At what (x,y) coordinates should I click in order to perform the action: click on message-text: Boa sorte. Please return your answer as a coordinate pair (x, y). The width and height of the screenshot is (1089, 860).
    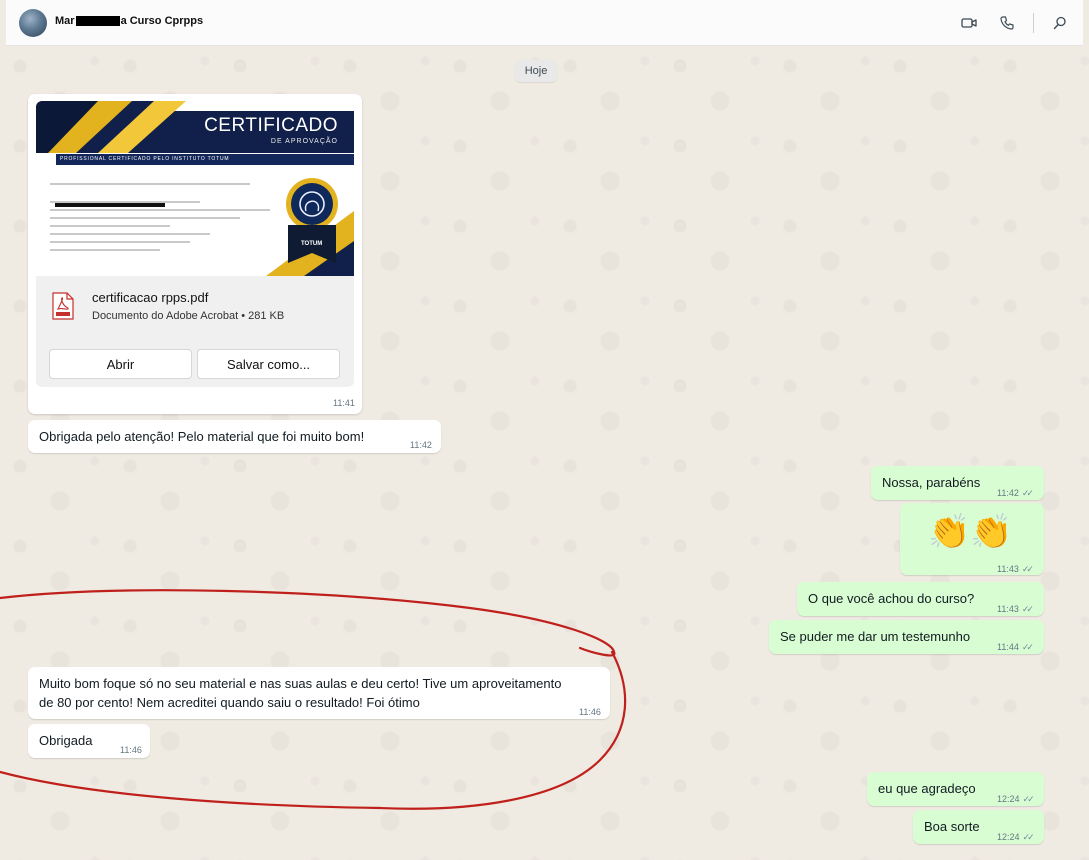
    Looking at the image, I should click on (952, 826).